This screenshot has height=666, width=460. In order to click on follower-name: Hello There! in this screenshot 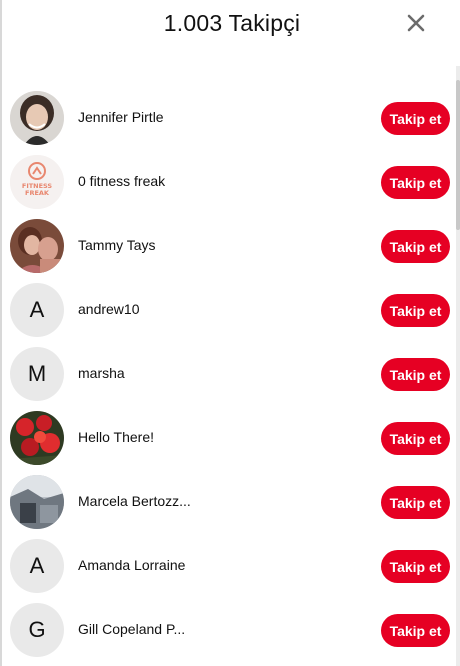, I will do `click(116, 437)`.